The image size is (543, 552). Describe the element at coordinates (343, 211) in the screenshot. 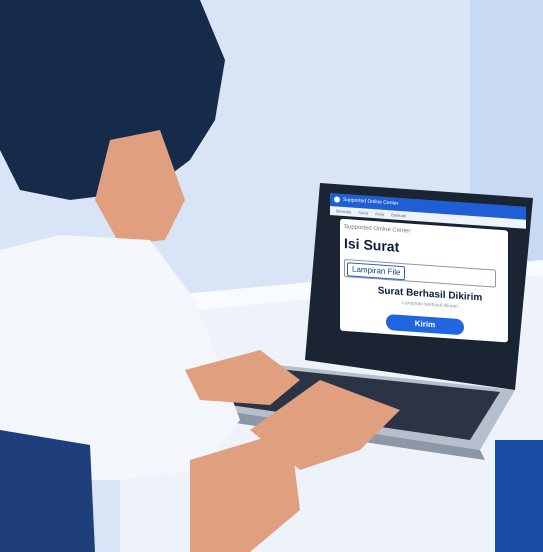

I see `nav-link-beranda: Beranda` at that location.